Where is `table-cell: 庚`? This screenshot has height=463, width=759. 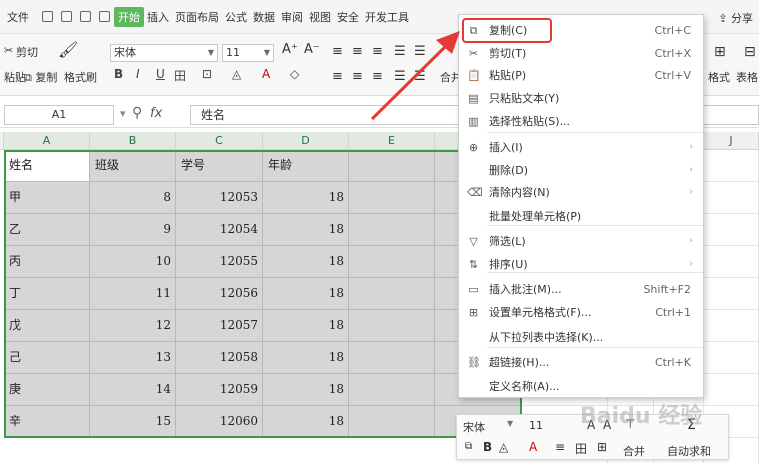
table-cell: 庚 is located at coordinates (47, 390).